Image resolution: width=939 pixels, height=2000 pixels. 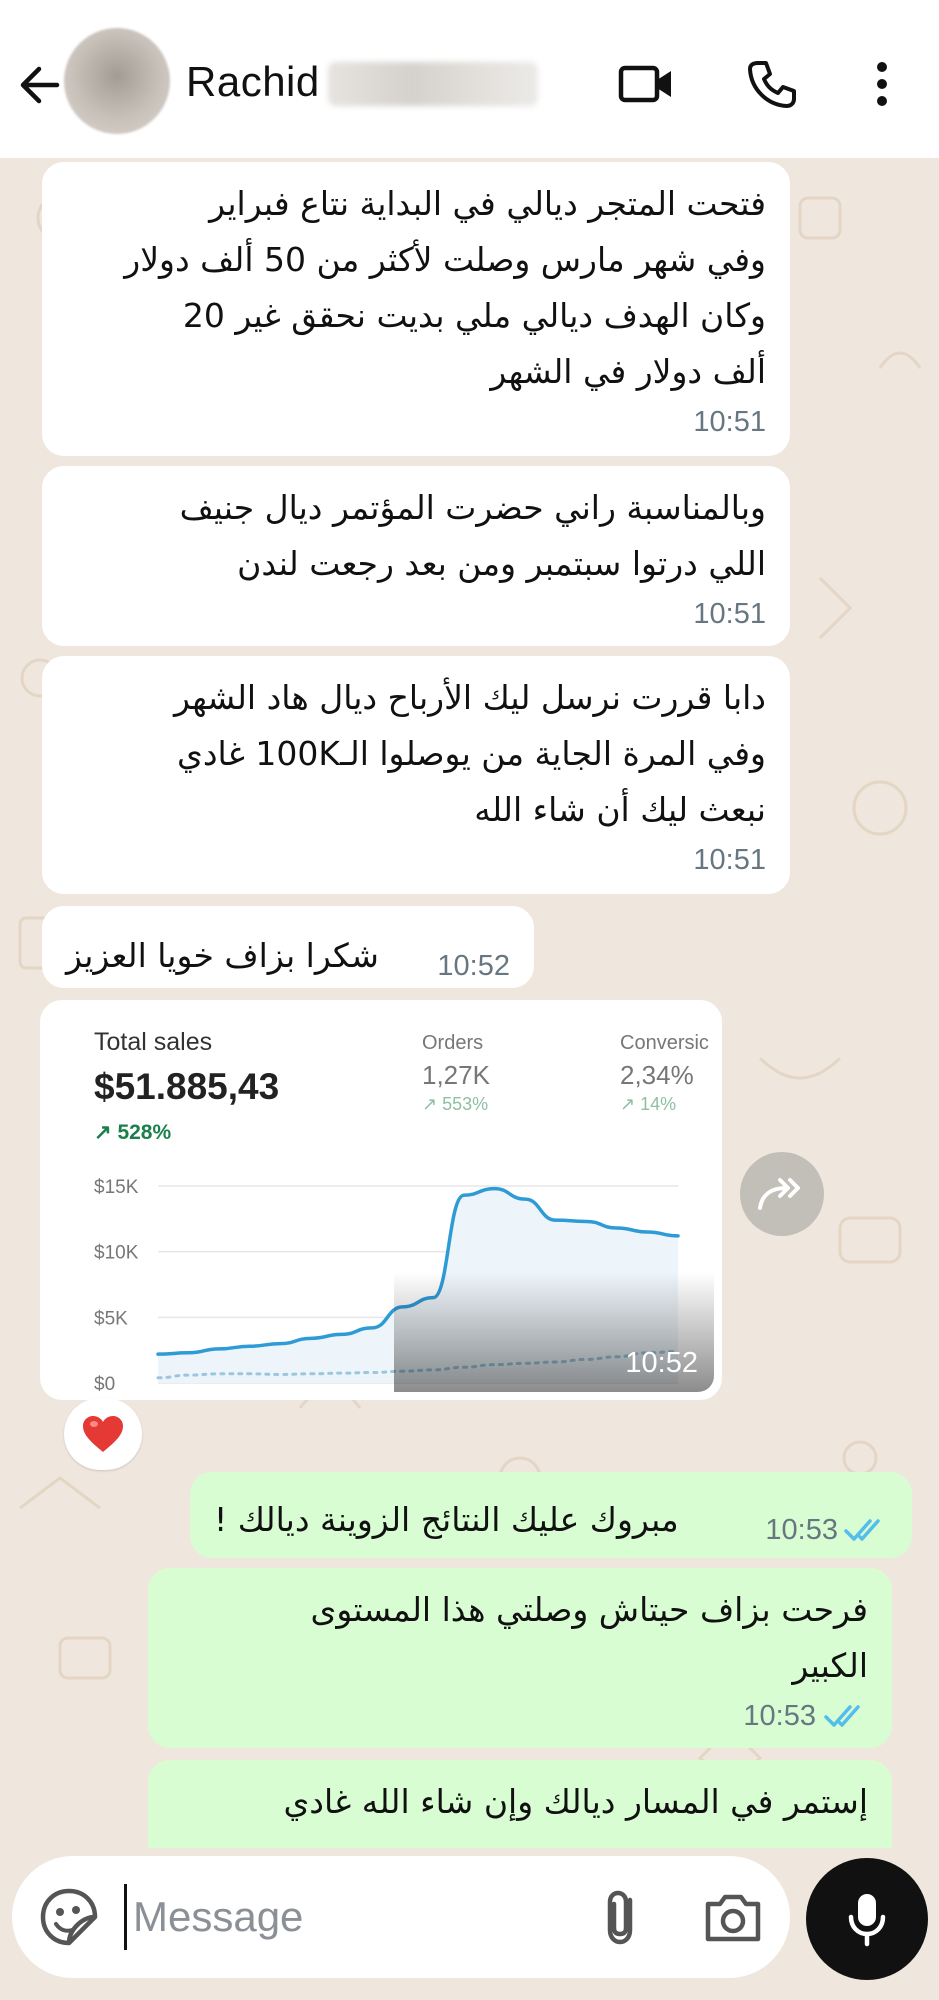 What do you see at coordinates (222, 955) in the screenshot?
I see `message-text: شكرا بزاف خويا العزيز` at bounding box center [222, 955].